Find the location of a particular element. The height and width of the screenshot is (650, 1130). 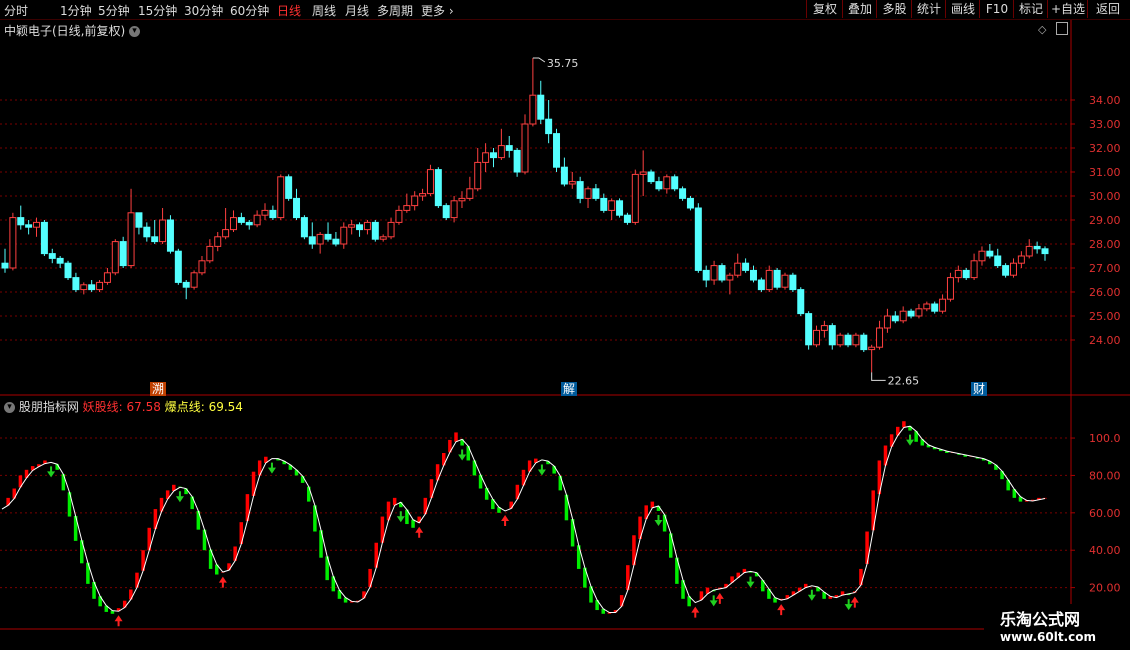

back-button: 返回 is located at coordinates (1107, 9).